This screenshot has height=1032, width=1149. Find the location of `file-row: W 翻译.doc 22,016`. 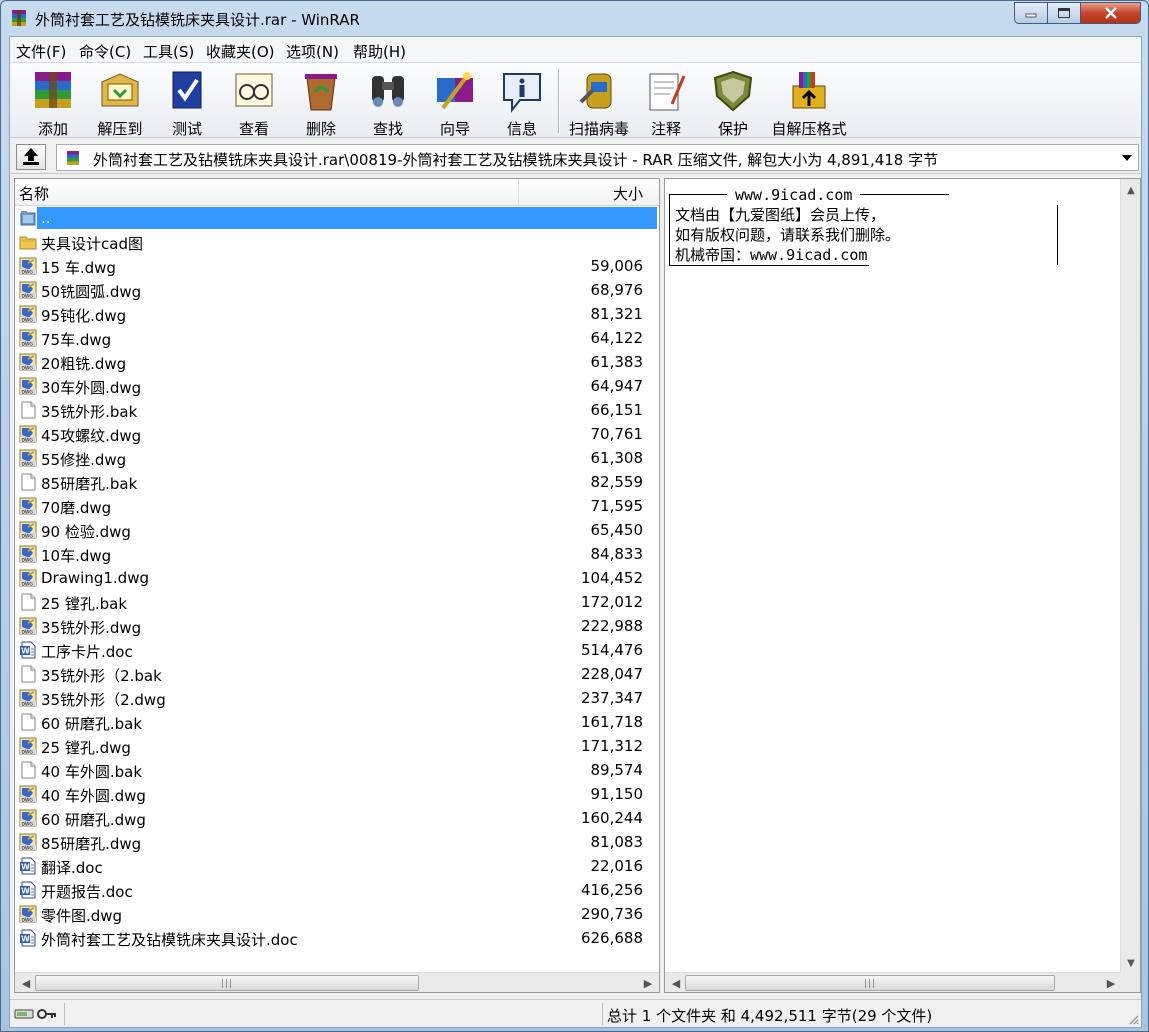

file-row: W 翻译.doc 22,016 is located at coordinates (337, 866).